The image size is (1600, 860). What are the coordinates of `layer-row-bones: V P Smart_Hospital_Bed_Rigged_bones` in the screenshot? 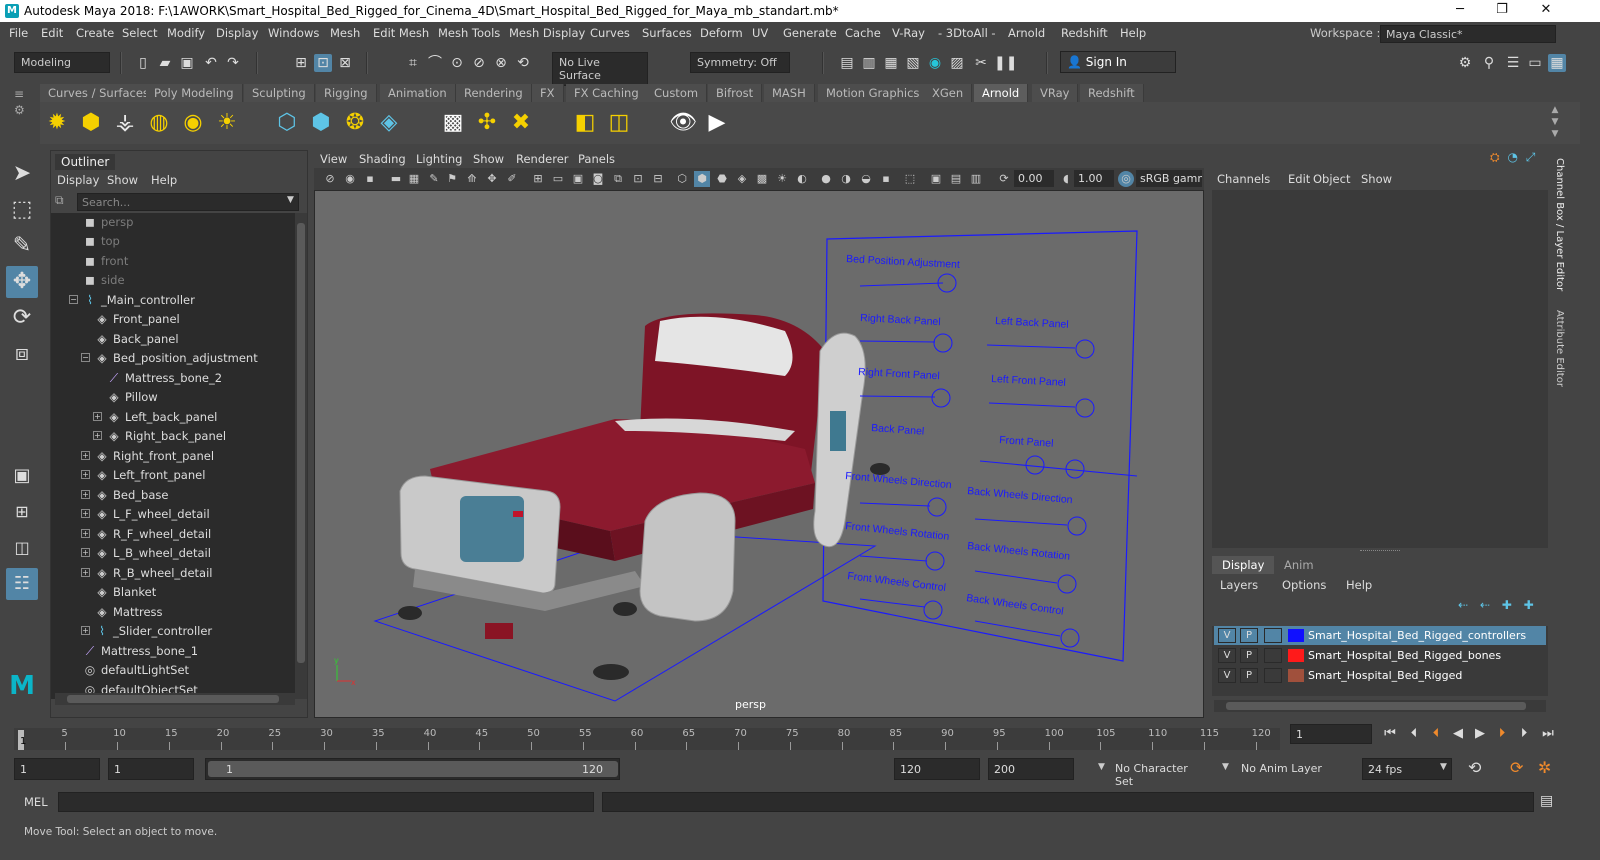 It's located at (1380, 655).